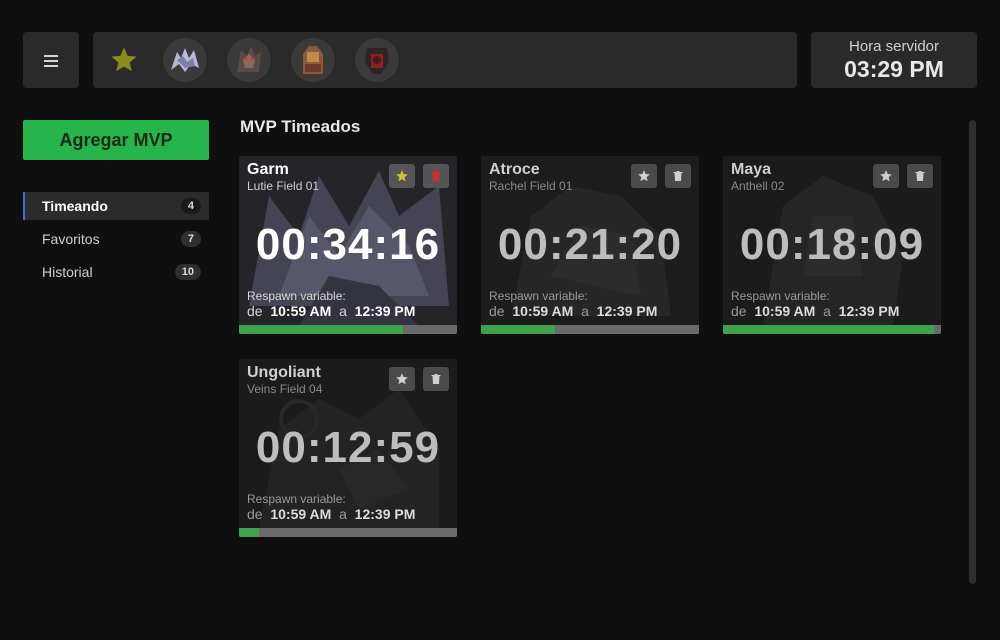 Image resolution: width=1000 pixels, height=640 pixels. What do you see at coordinates (284, 372) in the screenshot?
I see `mvp-name: Ungoliant` at bounding box center [284, 372].